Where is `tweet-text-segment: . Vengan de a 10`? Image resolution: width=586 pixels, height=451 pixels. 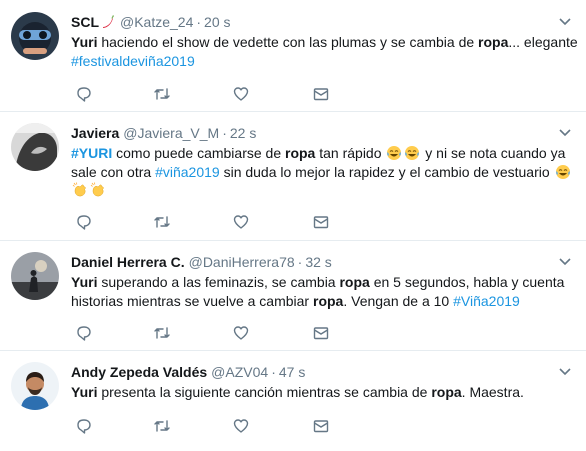 tweet-text-segment: . Vengan de a 10 is located at coordinates (398, 300).